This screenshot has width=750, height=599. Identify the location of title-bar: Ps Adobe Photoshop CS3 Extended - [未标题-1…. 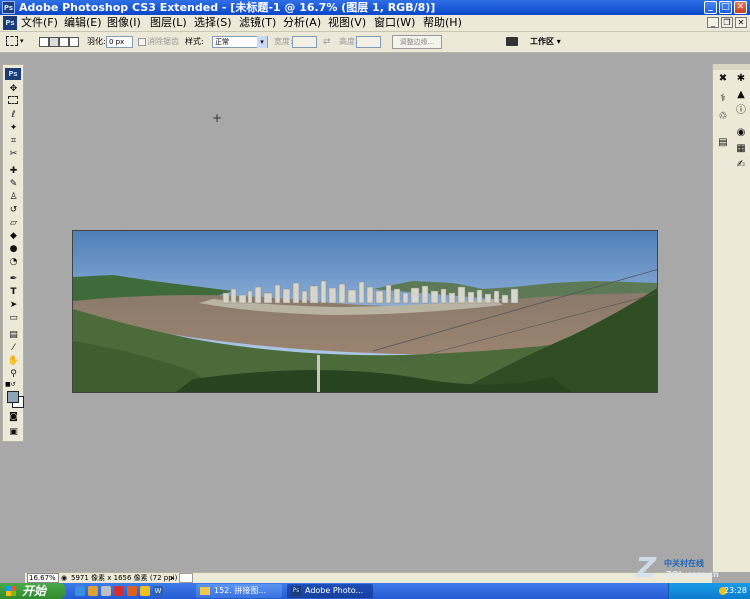
(375, 7).